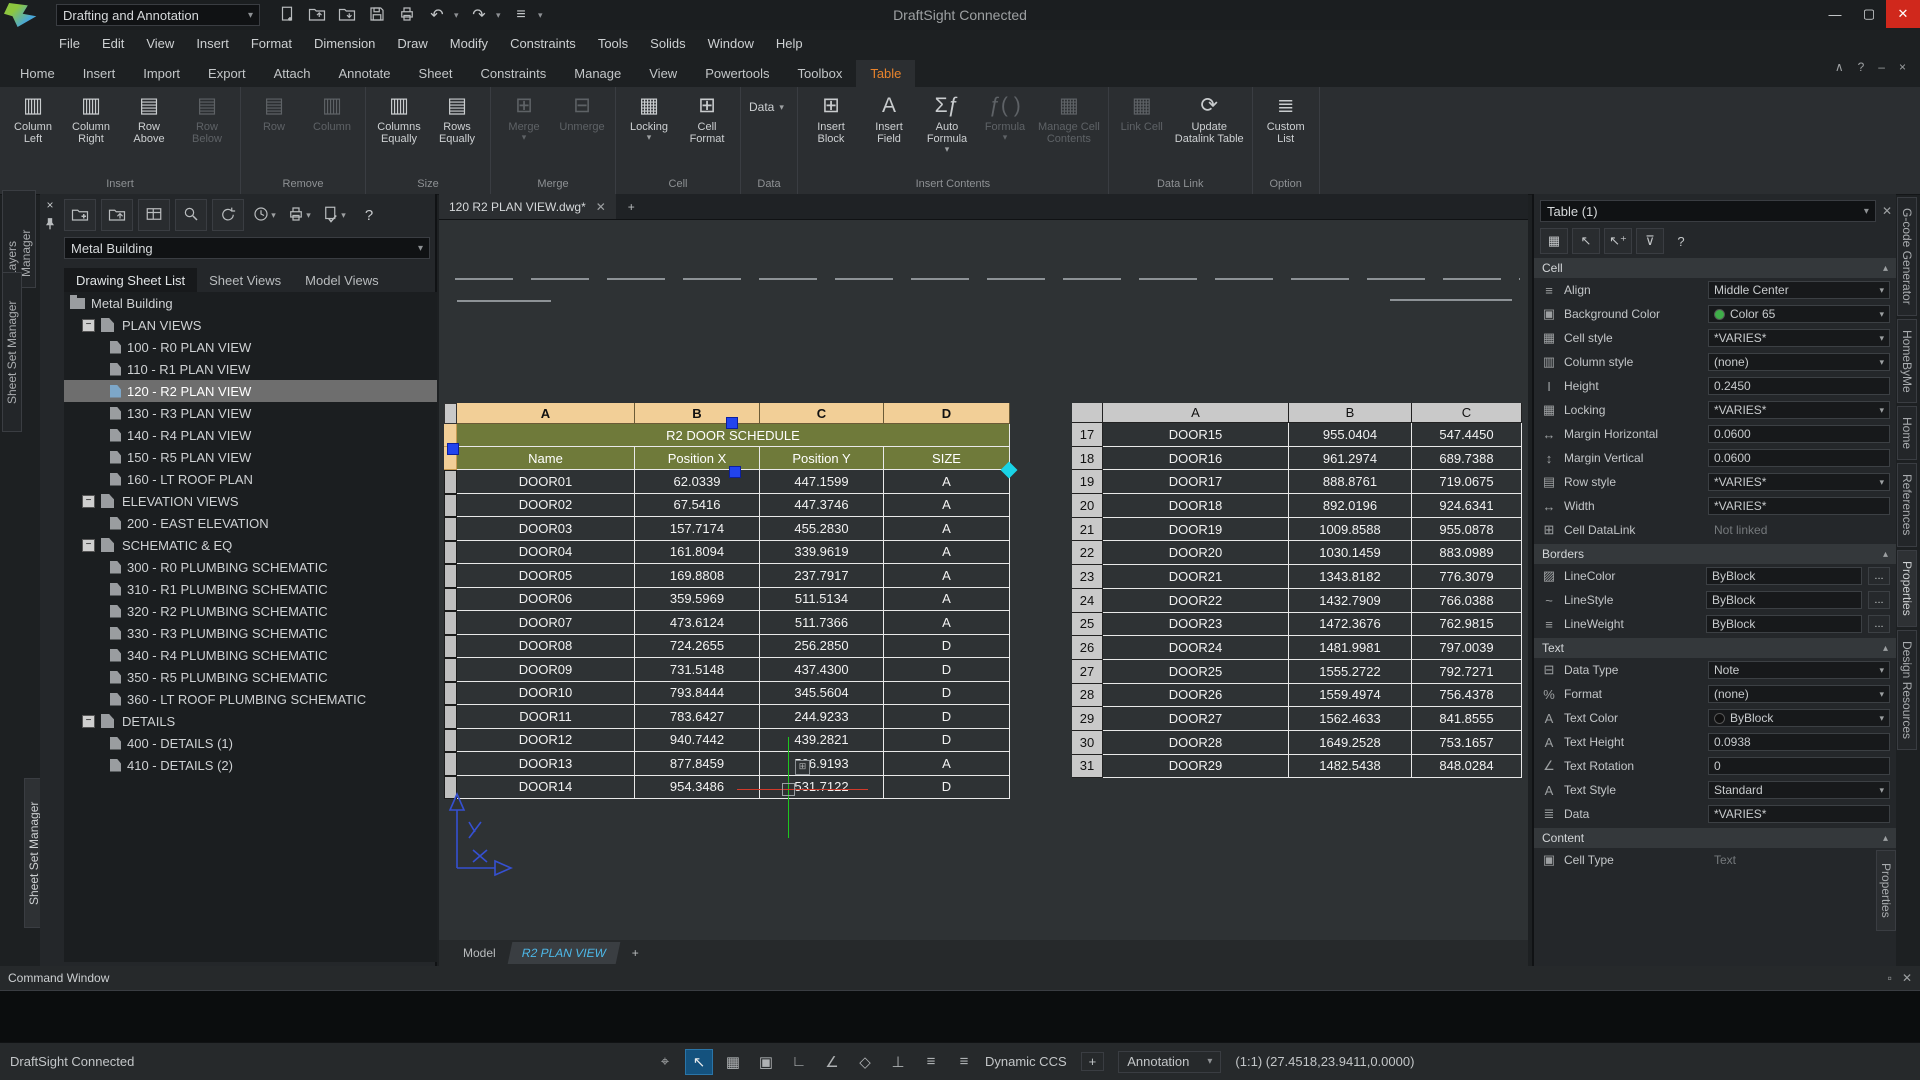 The width and height of the screenshot is (1920, 1080). What do you see at coordinates (697, 599) in the screenshot?
I see `table-cell: 359.5969` at bounding box center [697, 599].